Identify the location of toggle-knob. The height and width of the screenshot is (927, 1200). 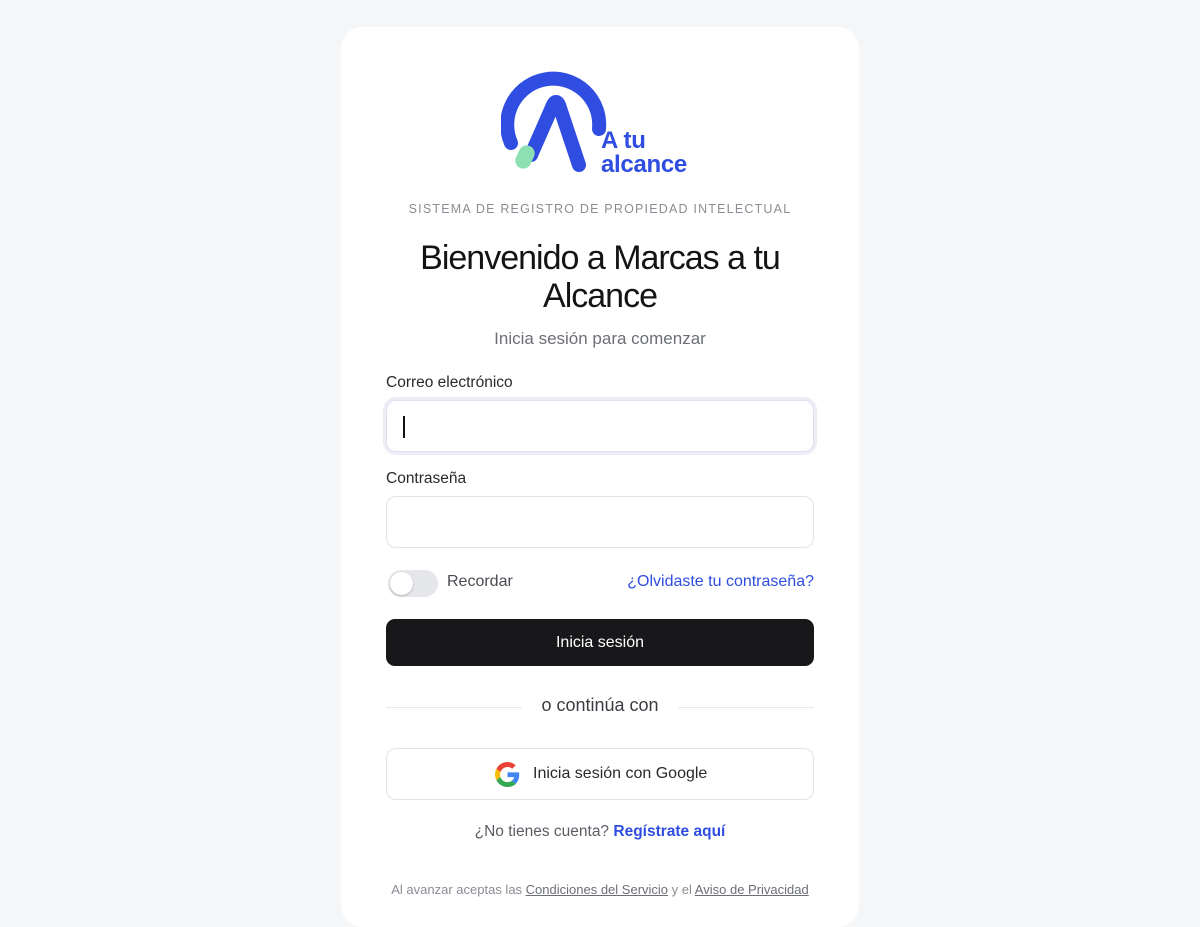
(401, 583).